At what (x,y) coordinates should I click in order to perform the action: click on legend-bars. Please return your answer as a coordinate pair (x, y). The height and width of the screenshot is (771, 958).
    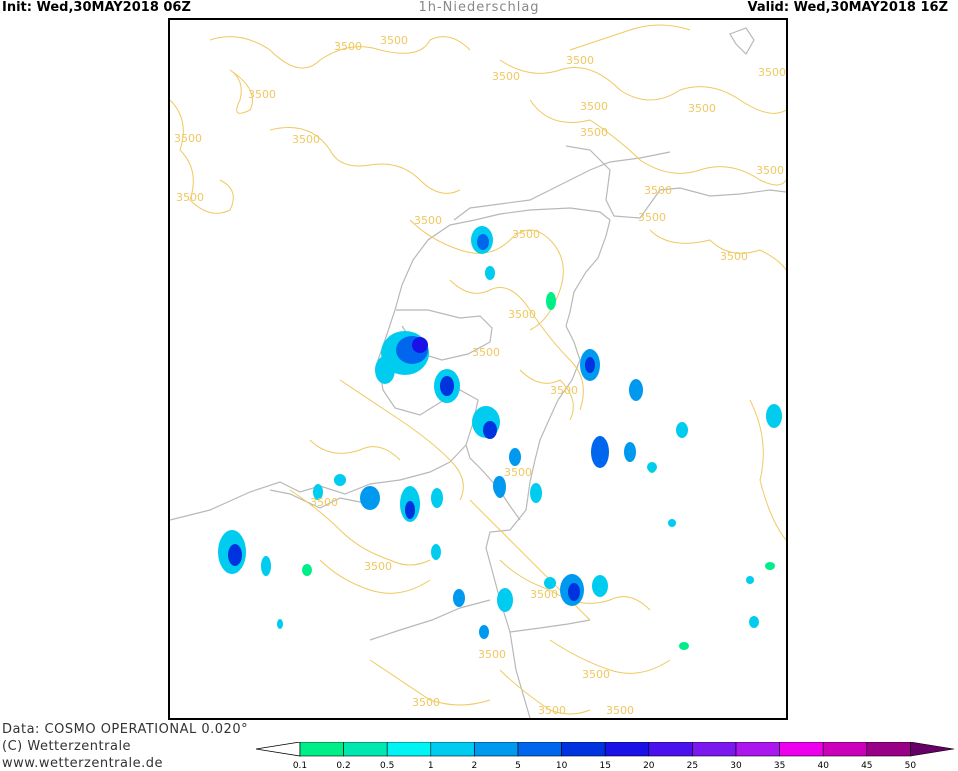
    Looking at the image, I should click on (605, 749).